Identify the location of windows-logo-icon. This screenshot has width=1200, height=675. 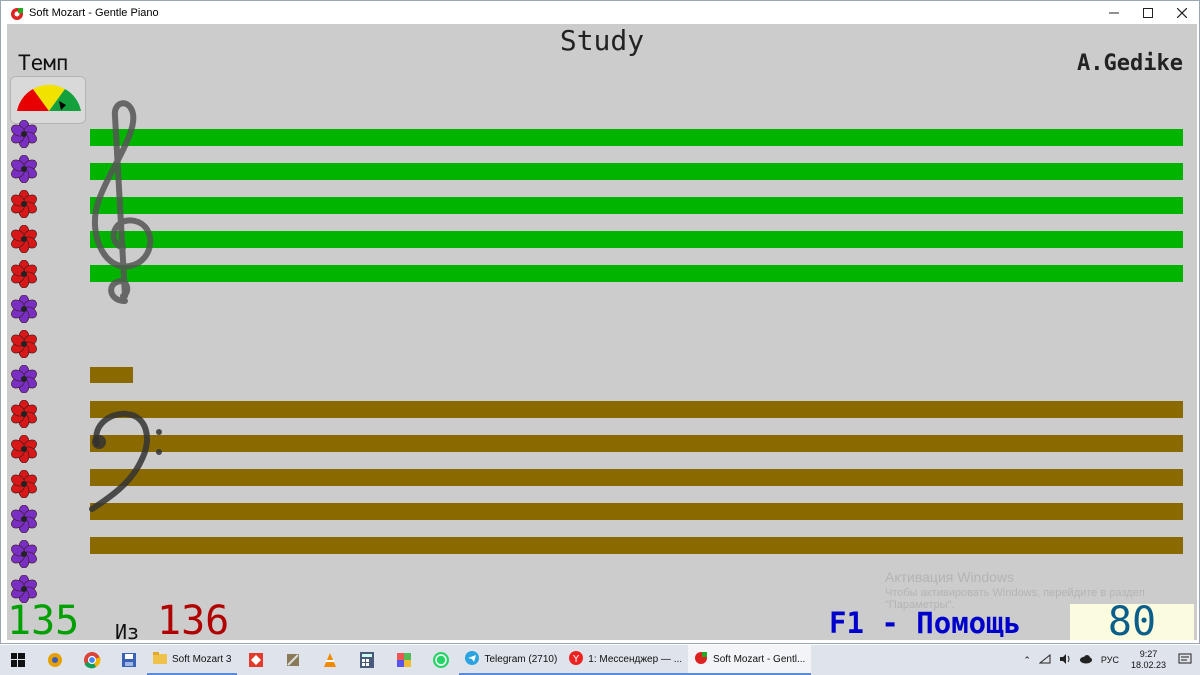
(18, 660).